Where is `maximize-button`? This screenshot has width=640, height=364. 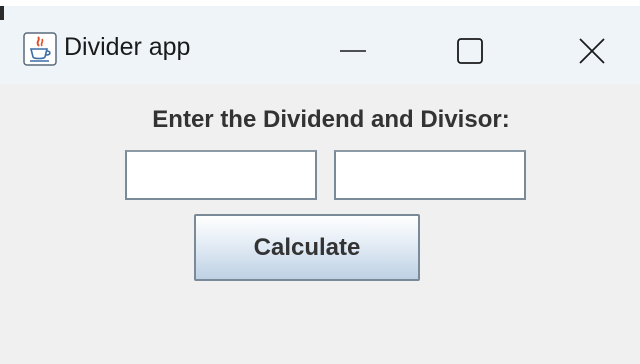 maximize-button is located at coordinates (468, 49).